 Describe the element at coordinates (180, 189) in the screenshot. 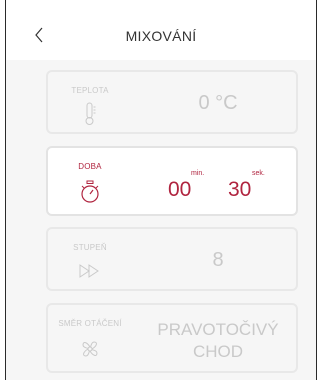

I see `time-minutes: 00` at that location.